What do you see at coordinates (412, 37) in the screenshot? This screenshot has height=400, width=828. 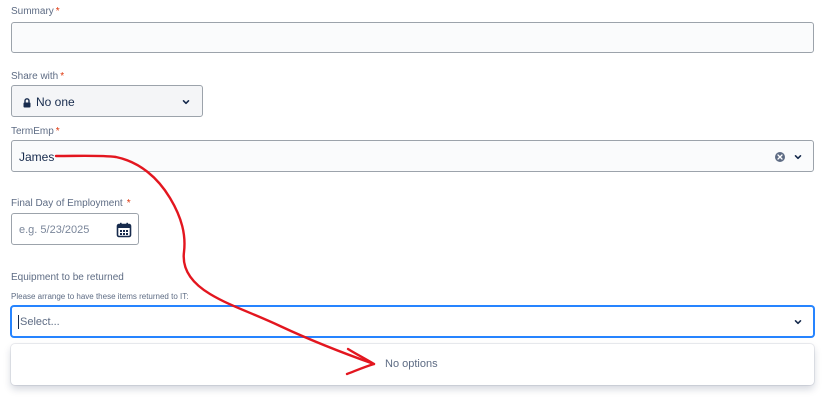 I see `summary-input` at bounding box center [412, 37].